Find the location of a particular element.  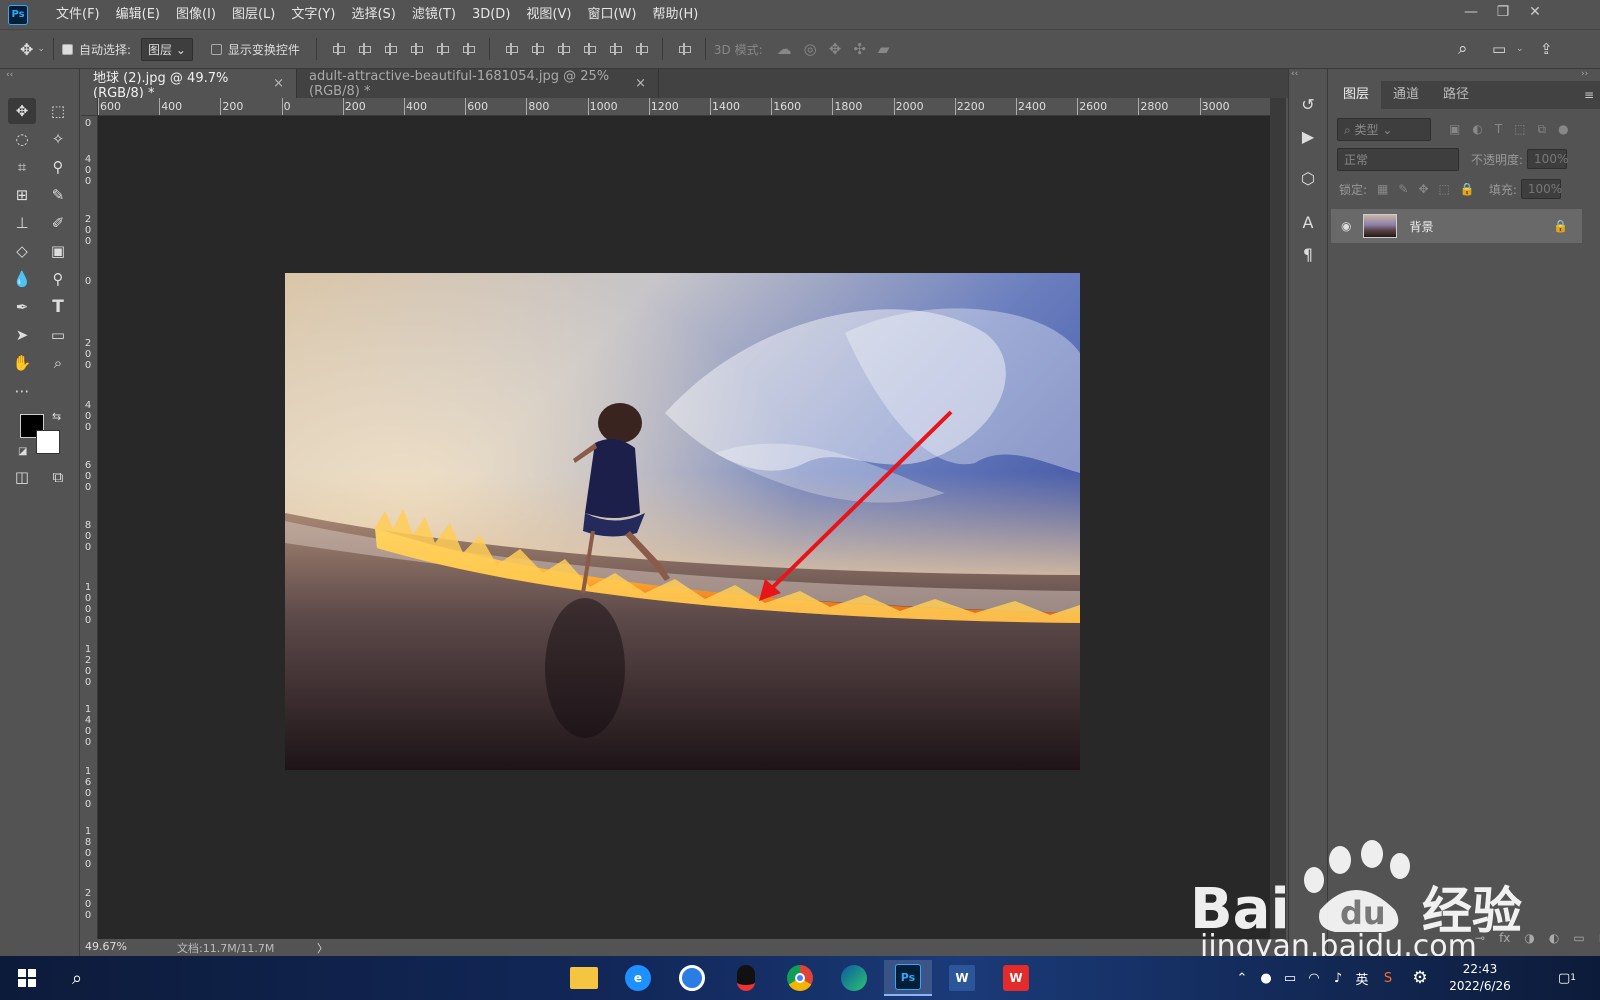

menu-item: 图层(L) is located at coordinates (253, 14).